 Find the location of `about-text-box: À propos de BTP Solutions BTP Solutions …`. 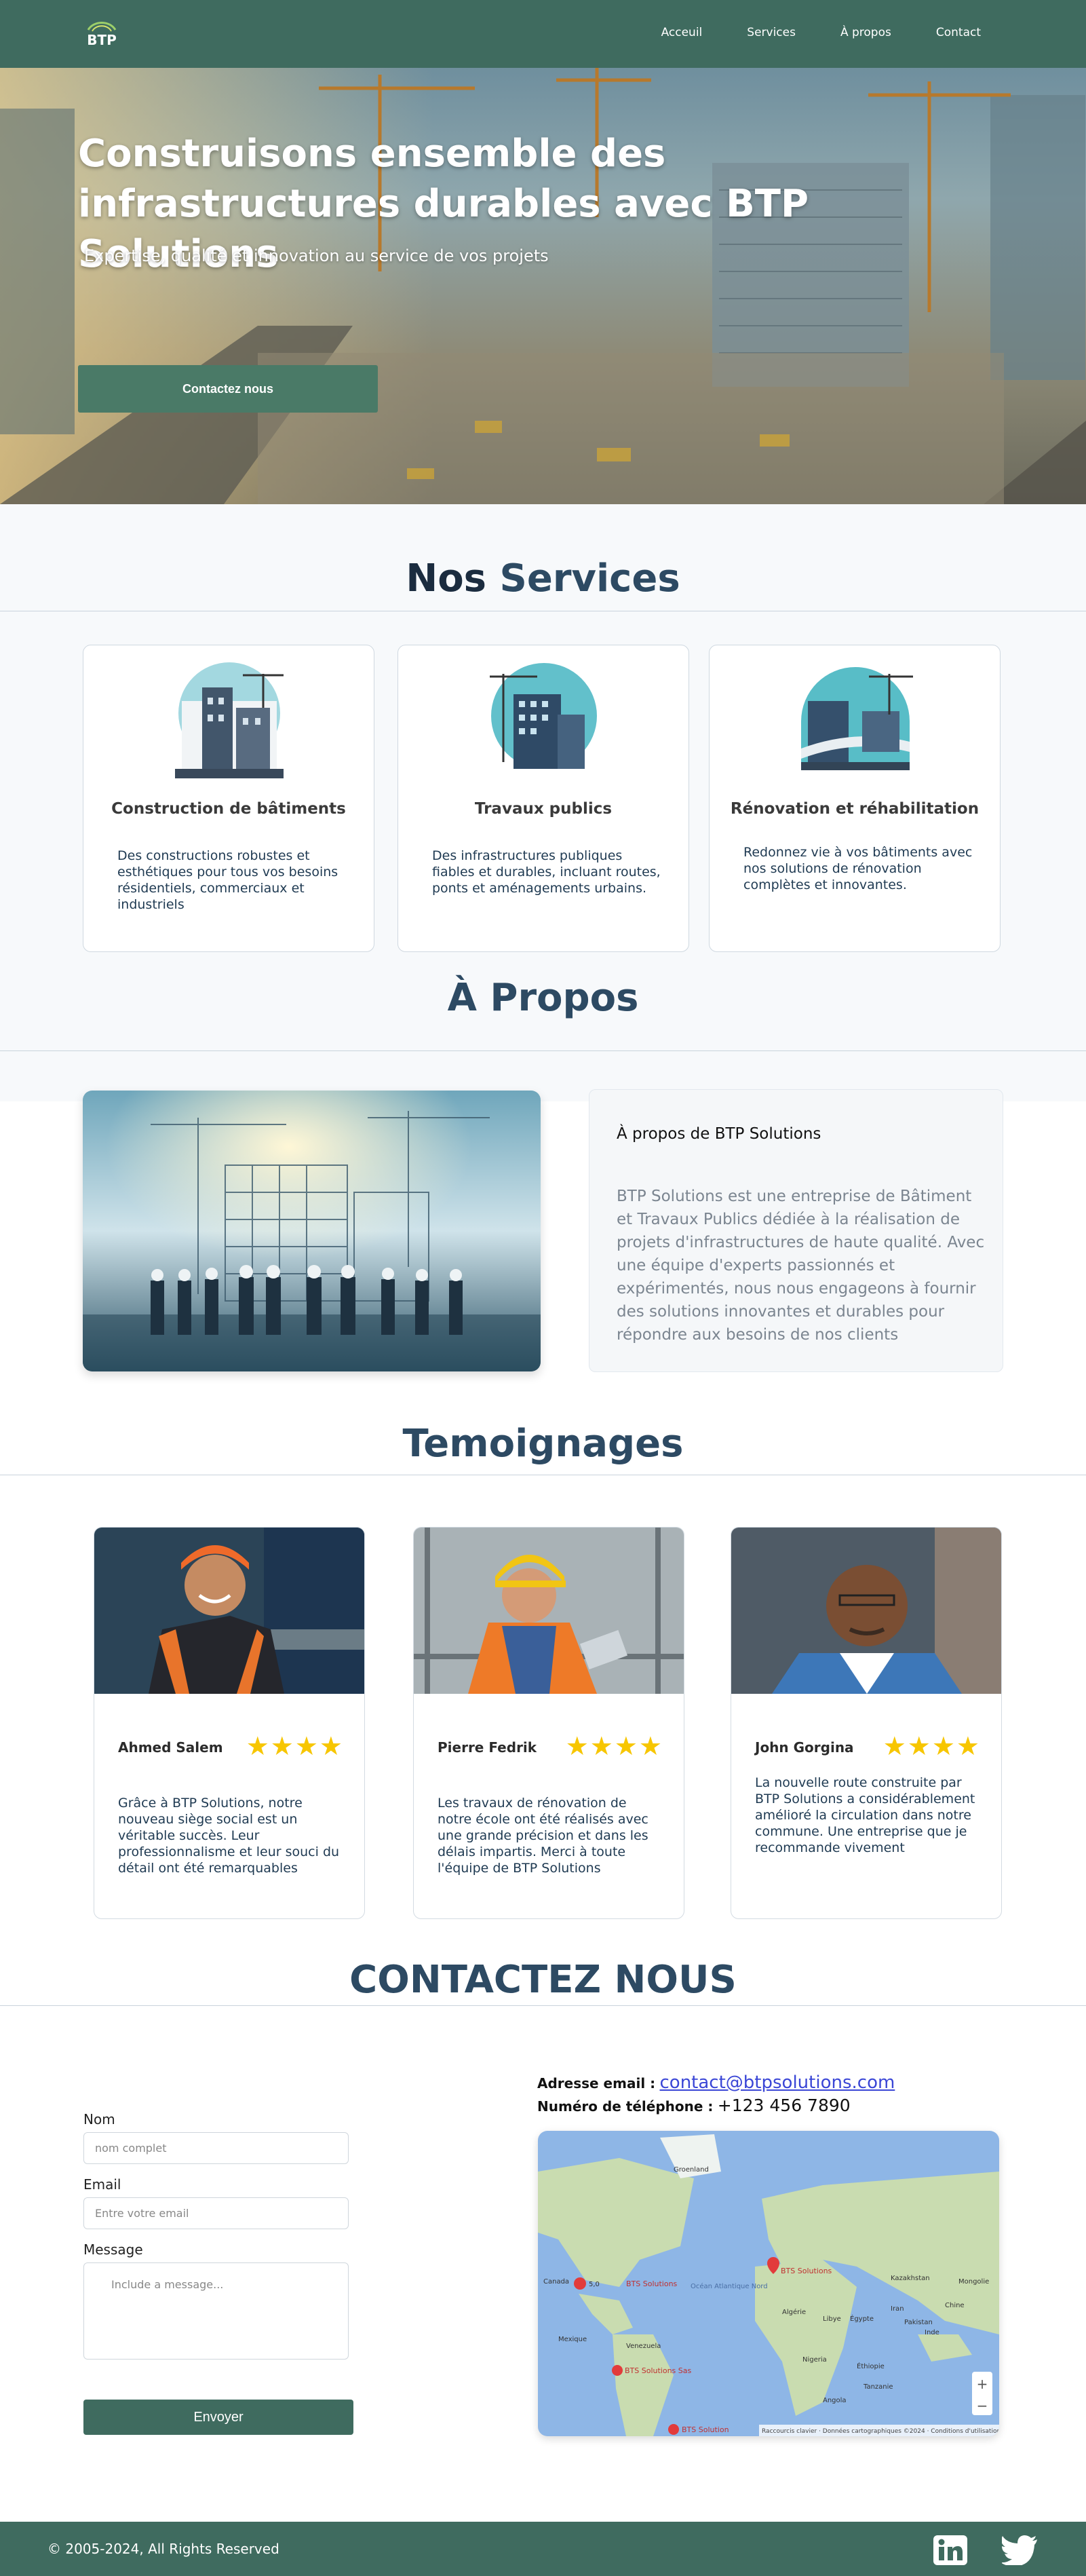

about-text-box: À propos de BTP Solutions BTP Solutions … is located at coordinates (796, 1230).